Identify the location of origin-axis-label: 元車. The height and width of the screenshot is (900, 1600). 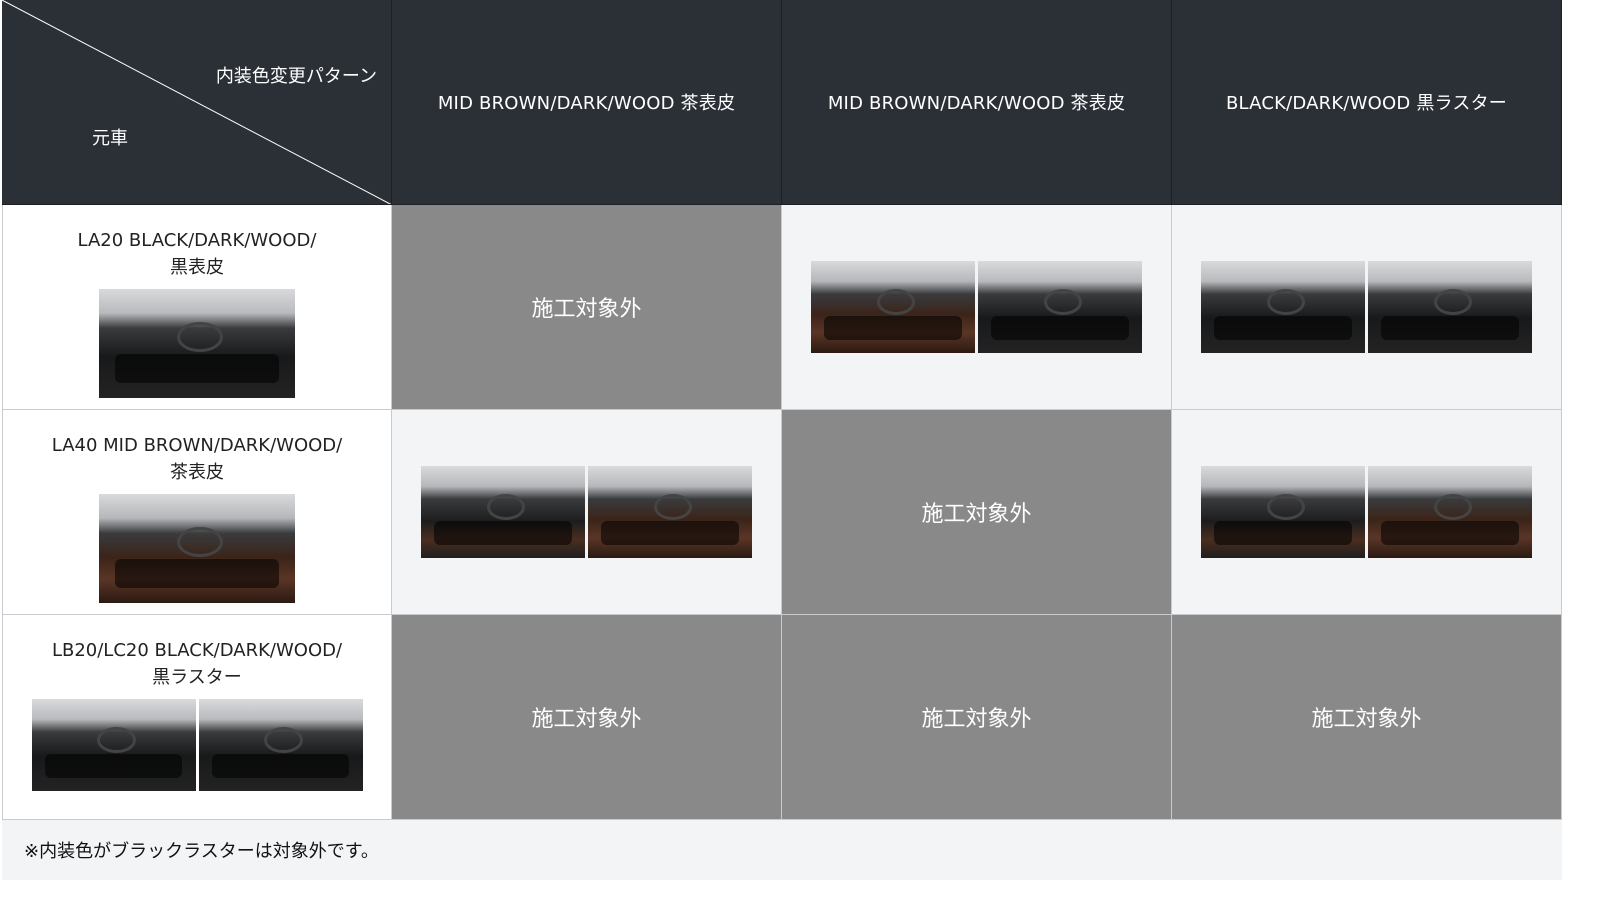
(110, 138).